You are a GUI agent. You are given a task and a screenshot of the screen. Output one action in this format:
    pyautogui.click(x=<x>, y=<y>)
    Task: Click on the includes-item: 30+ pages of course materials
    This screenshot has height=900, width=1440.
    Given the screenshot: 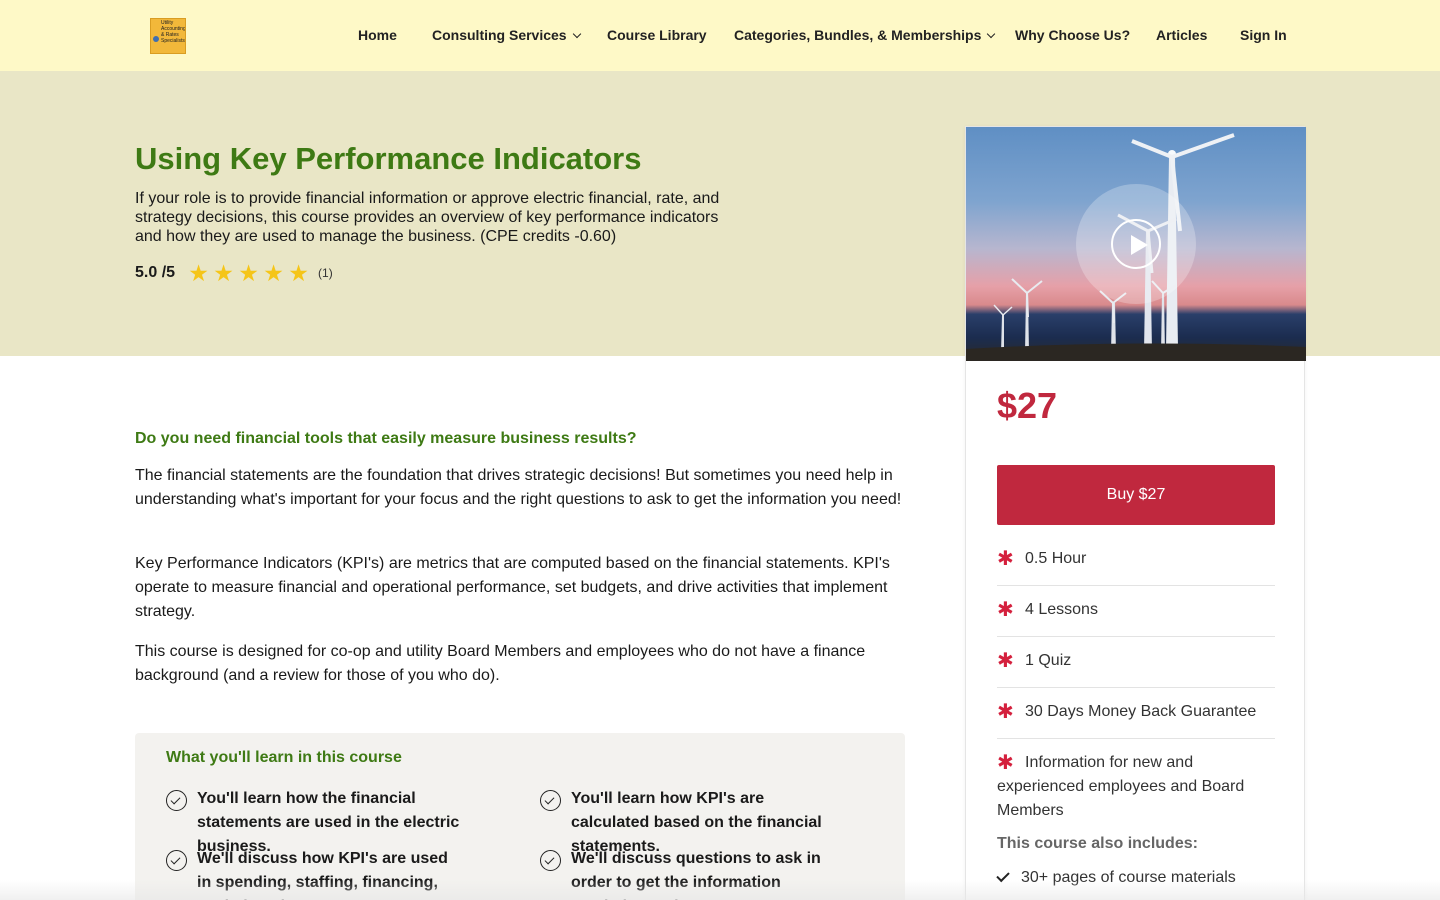 What is the action you would take?
    pyautogui.click(x=1116, y=877)
    